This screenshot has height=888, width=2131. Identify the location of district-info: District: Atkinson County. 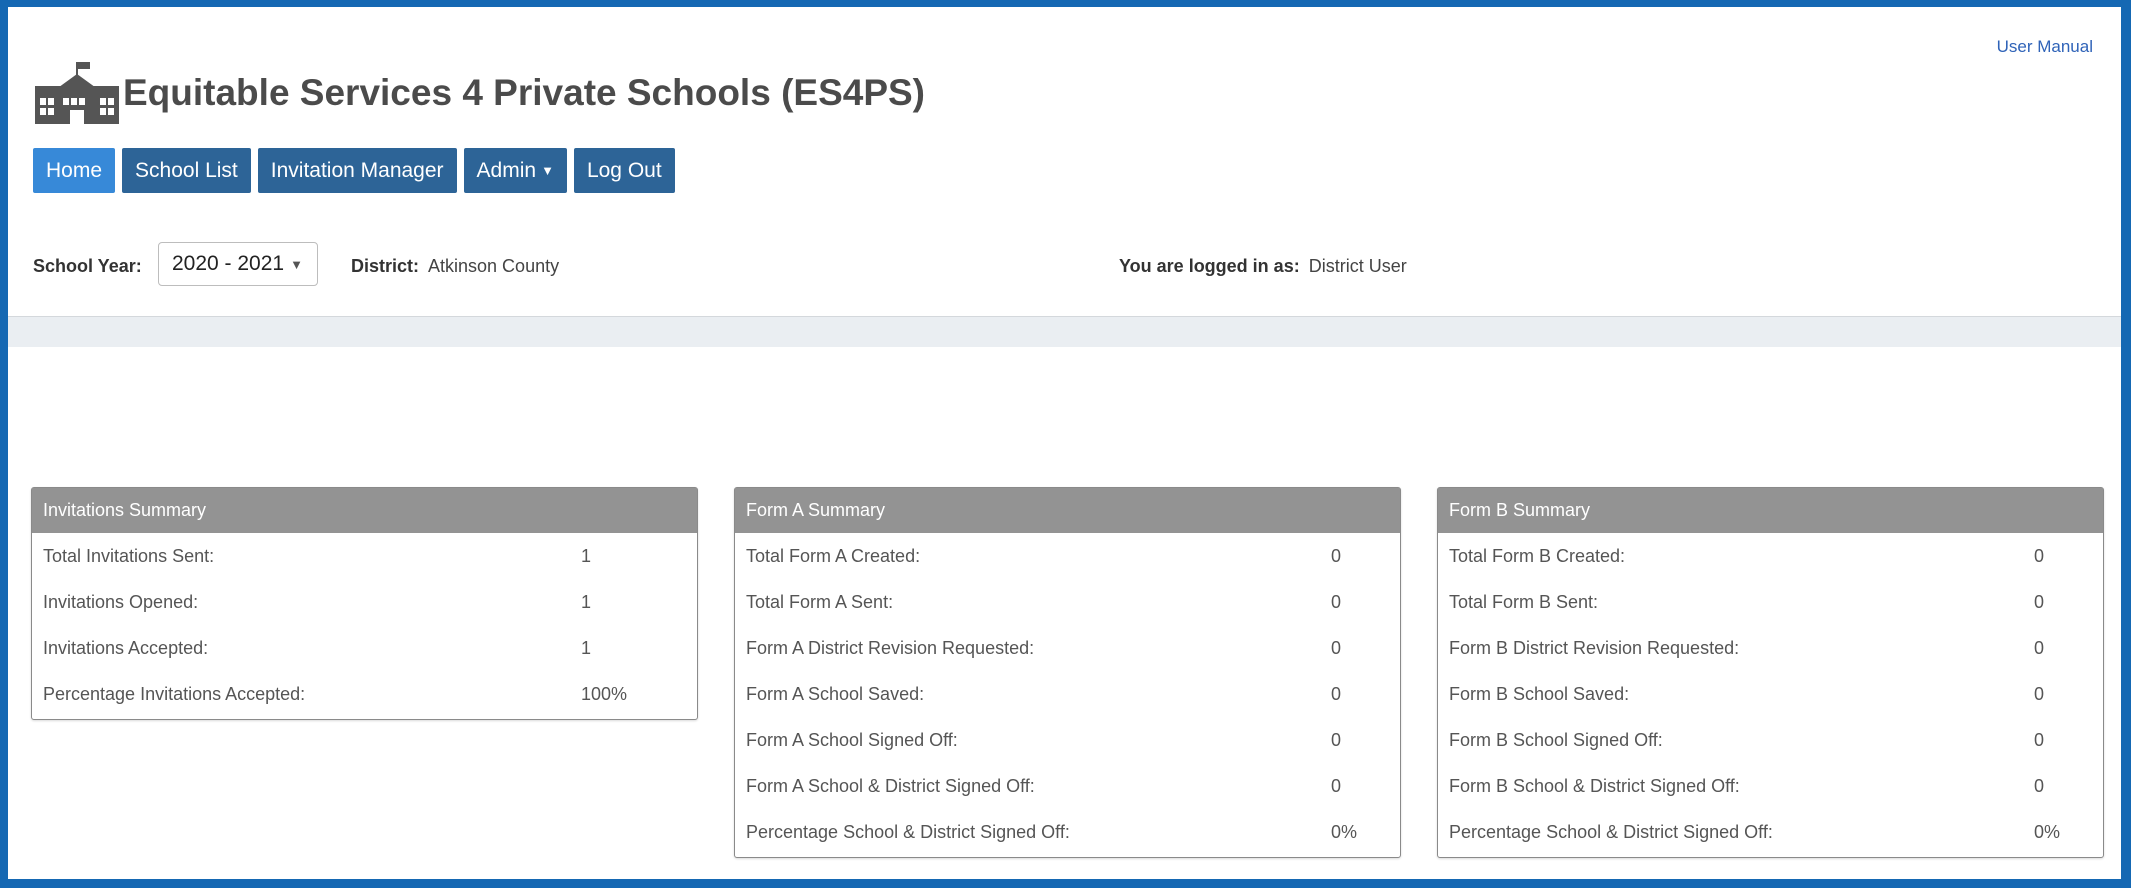
(455, 266).